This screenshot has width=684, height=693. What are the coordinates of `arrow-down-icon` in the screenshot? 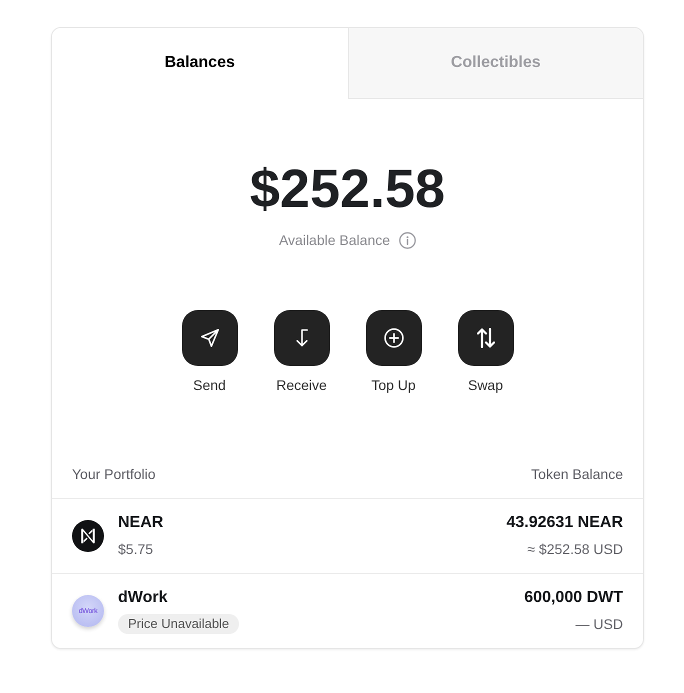 It's located at (302, 338).